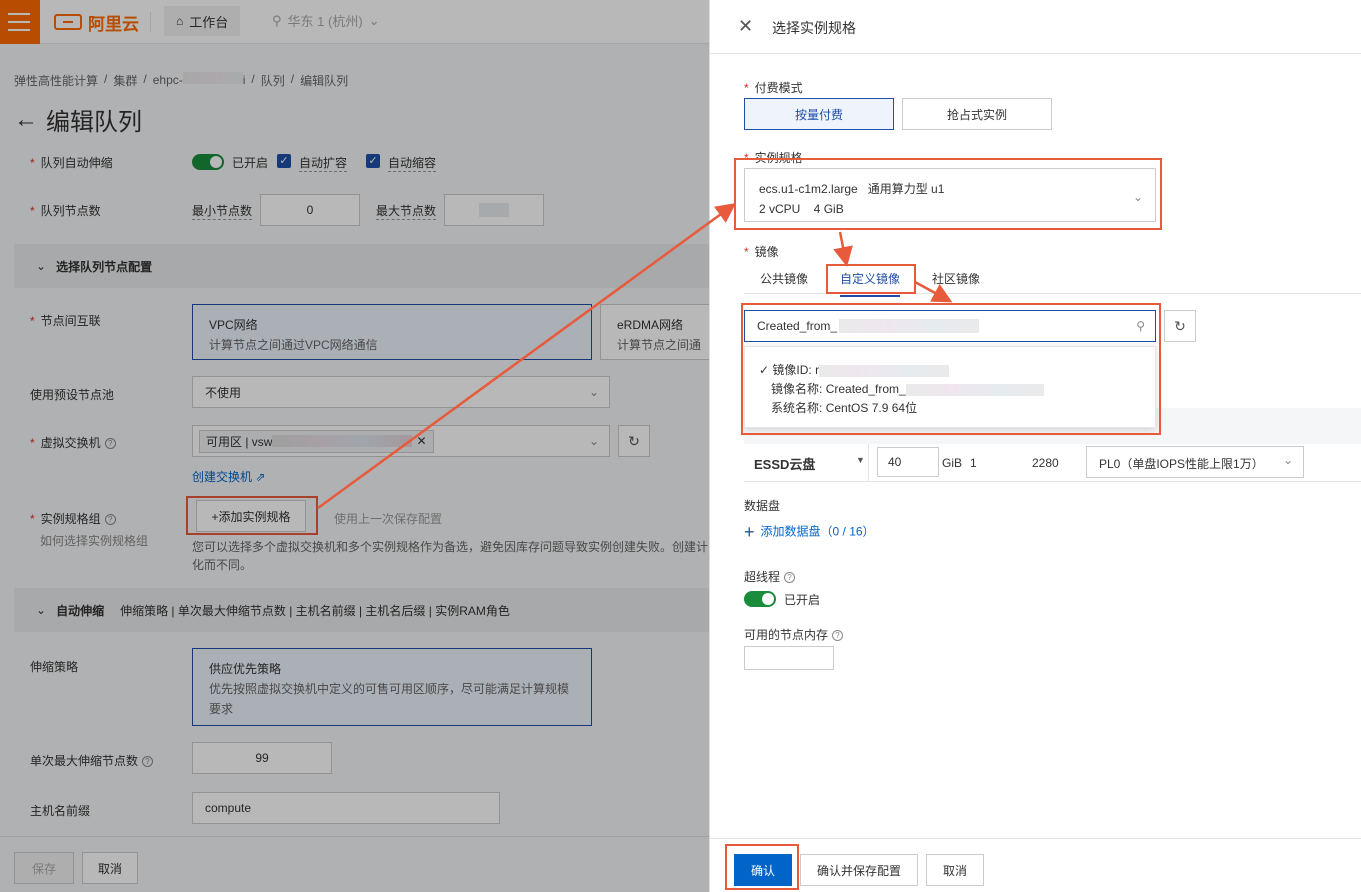 This screenshot has width=1361, height=892. Describe the element at coordinates (789, 658) in the screenshot. I see `memory-input` at that location.